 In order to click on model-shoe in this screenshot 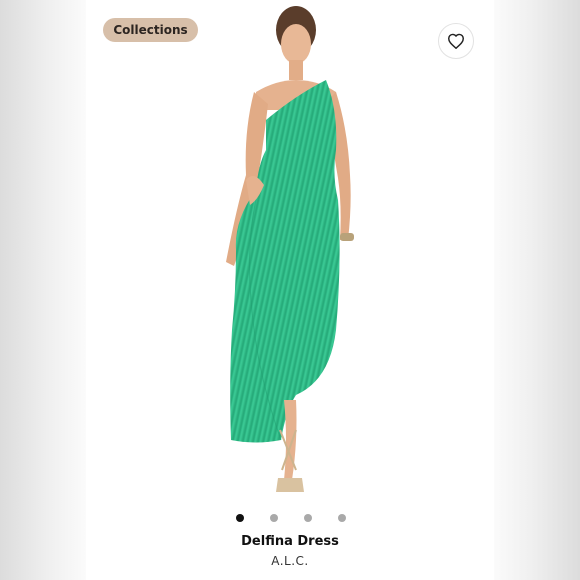, I will do `click(290, 485)`.